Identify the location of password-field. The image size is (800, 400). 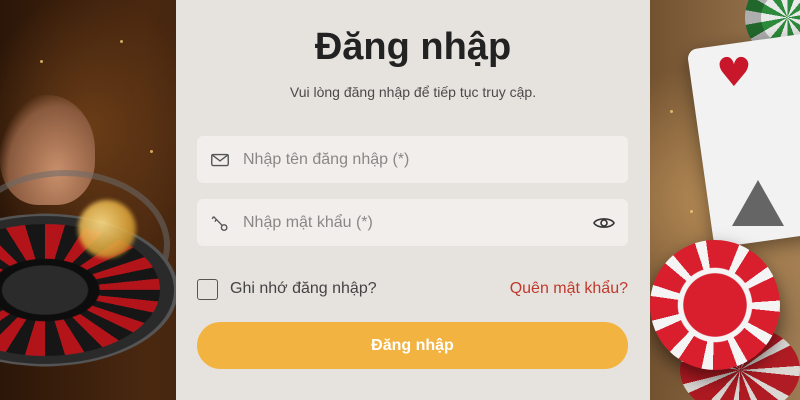
(412, 222).